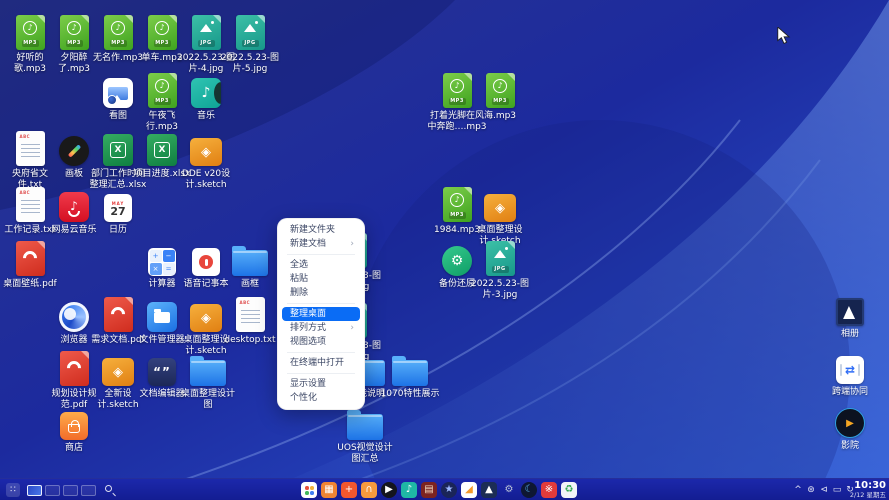  Describe the element at coordinates (208, 371) in the screenshot. I see `folder-icon` at that location.